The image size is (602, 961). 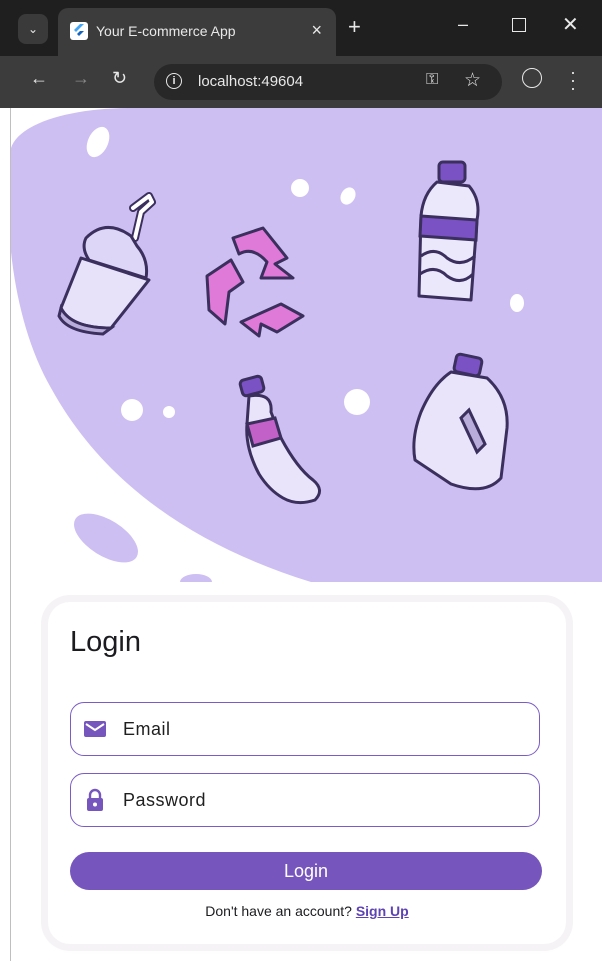 What do you see at coordinates (323, 800) in the screenshot?
I see `password-input` at bounding box center [323, 800].